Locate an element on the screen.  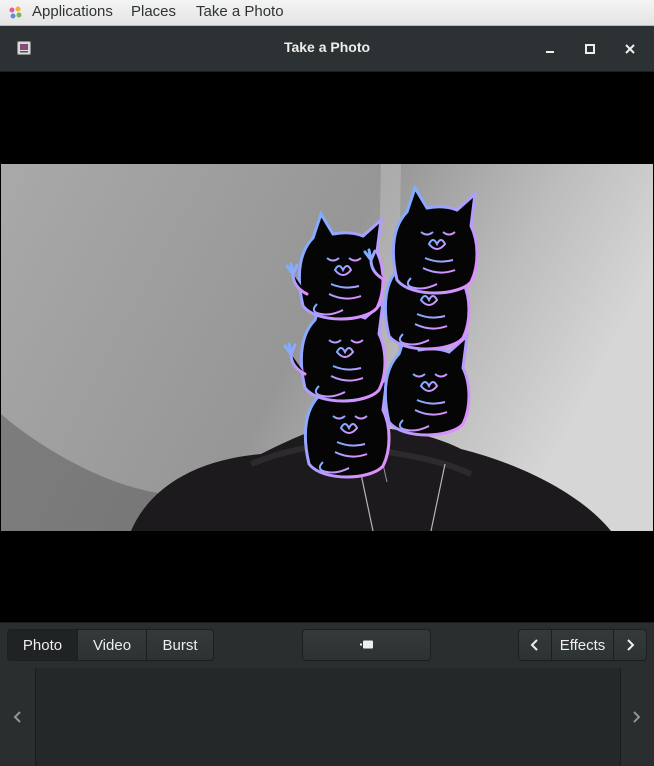
video-mode-button: Video is located at coordinates (112, 645).